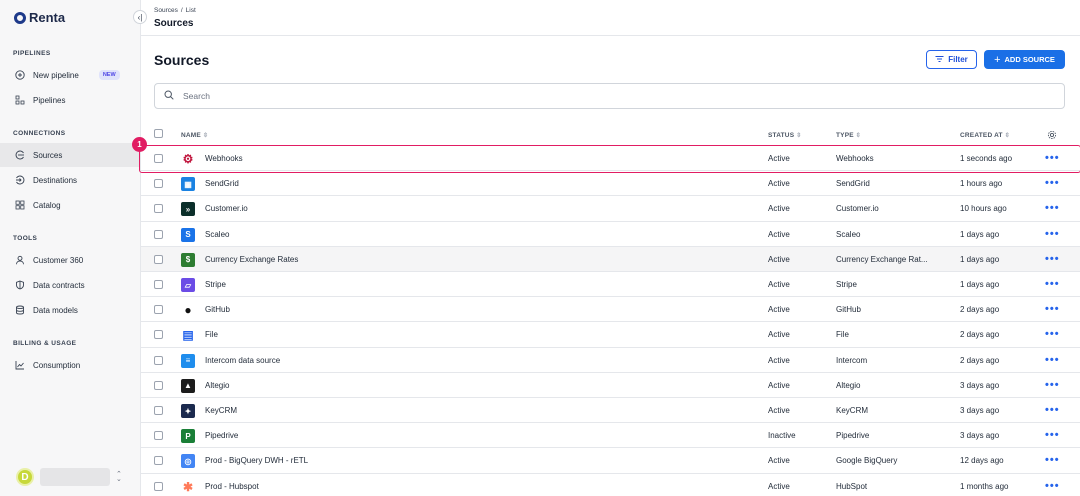  I want to click on chevrons-left-icon: ‹|, so click(140, 17).